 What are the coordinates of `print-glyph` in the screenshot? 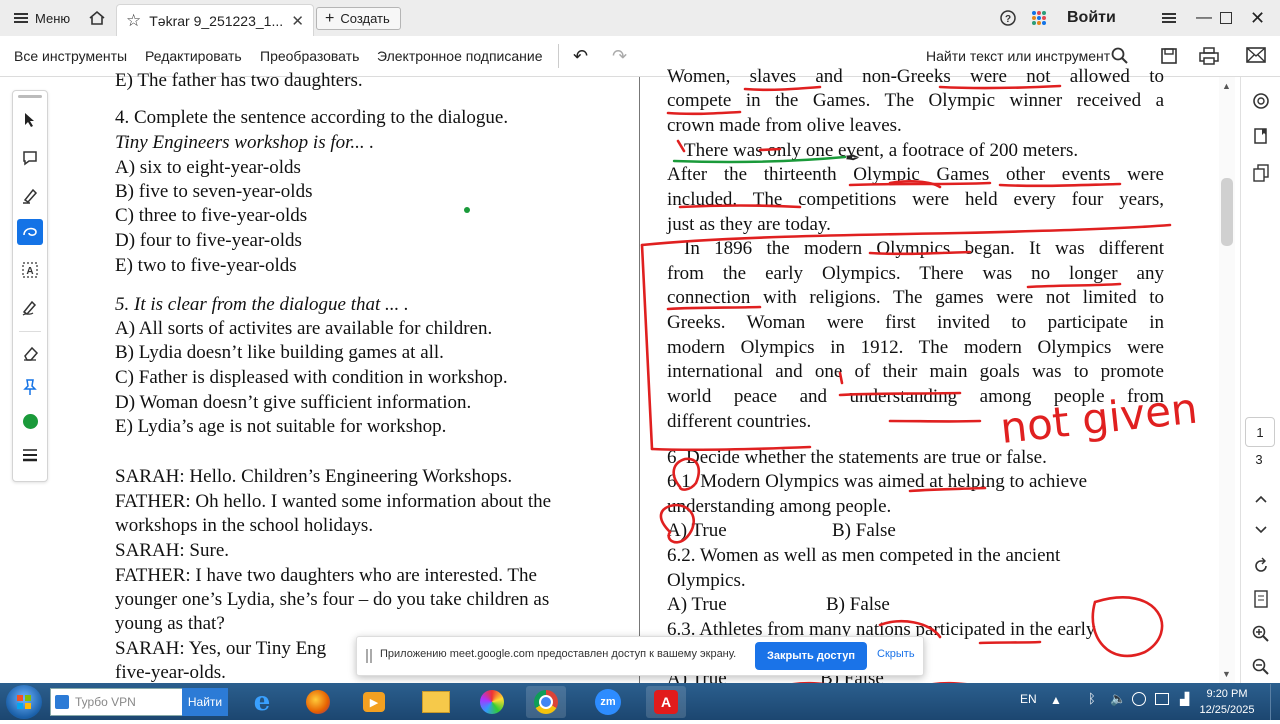 It's located at (1209, 56).